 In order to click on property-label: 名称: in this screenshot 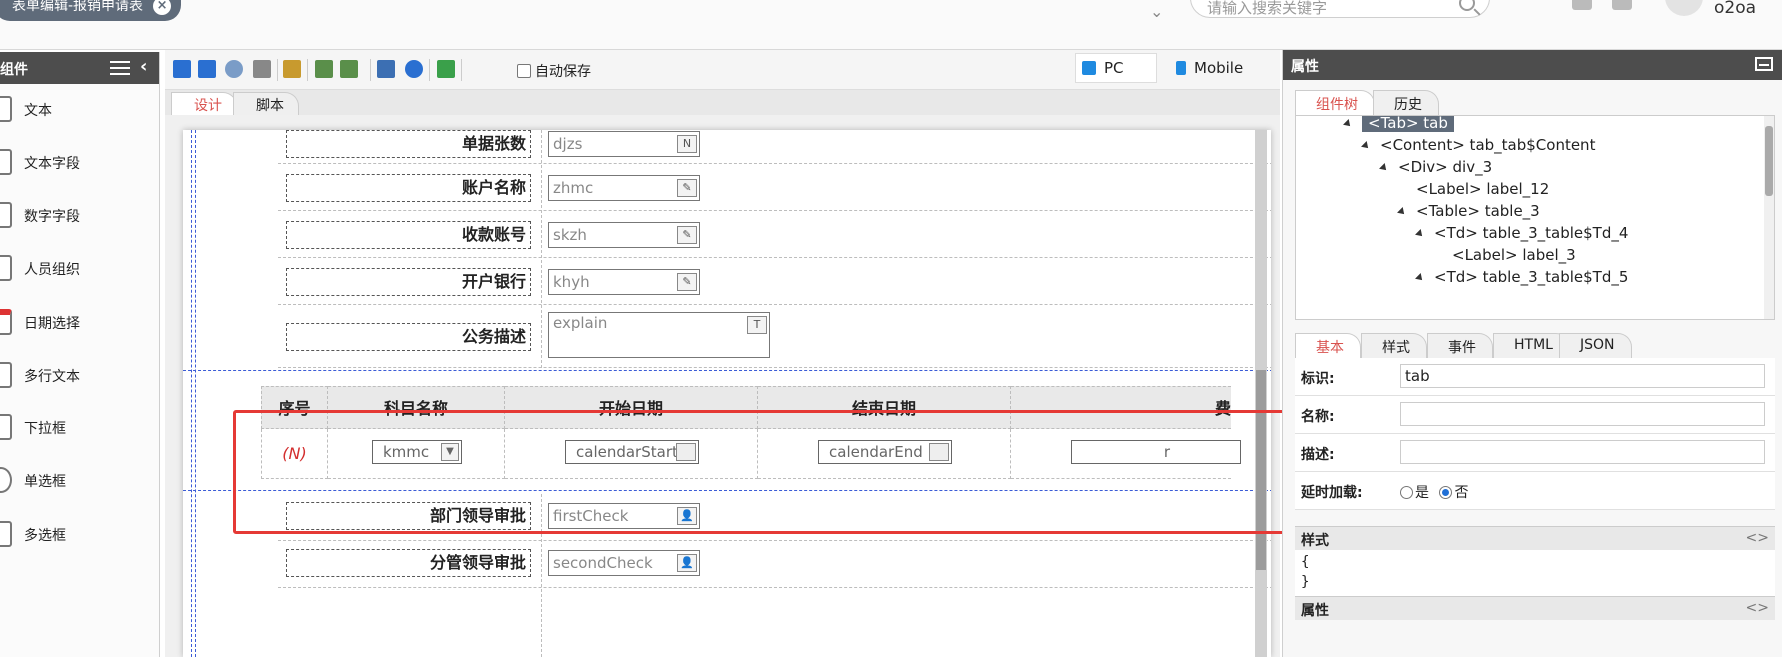, I will do `click(1318, 417)`.